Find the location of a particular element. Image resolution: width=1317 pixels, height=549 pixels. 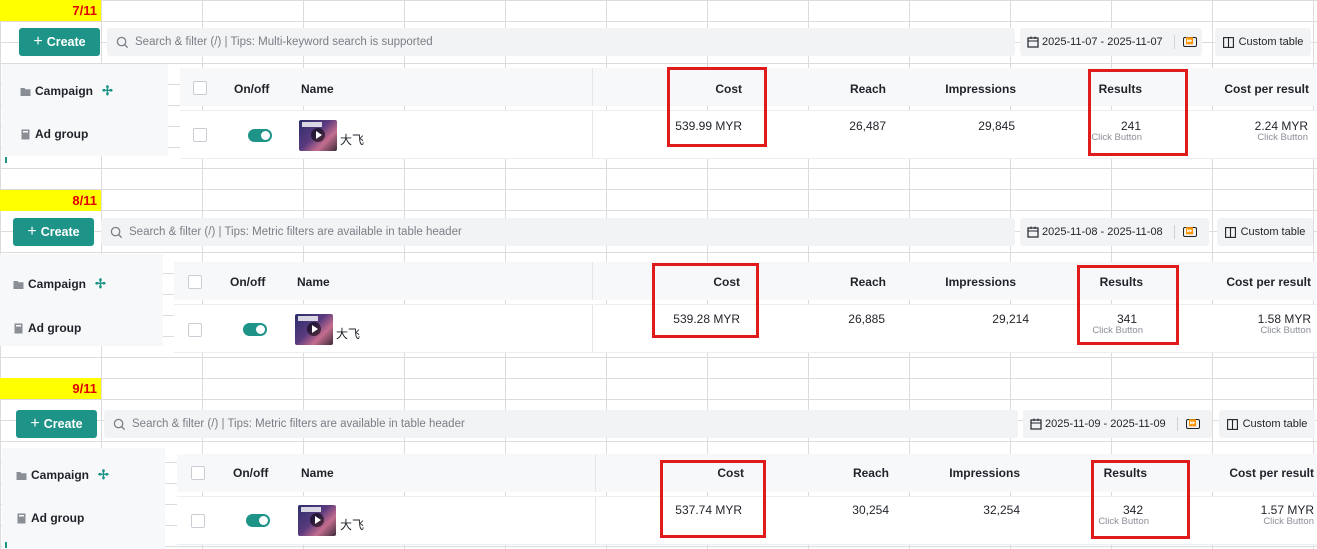

cost-per-result-value: 2.24 MYR is located at coordinates (1281, 126).